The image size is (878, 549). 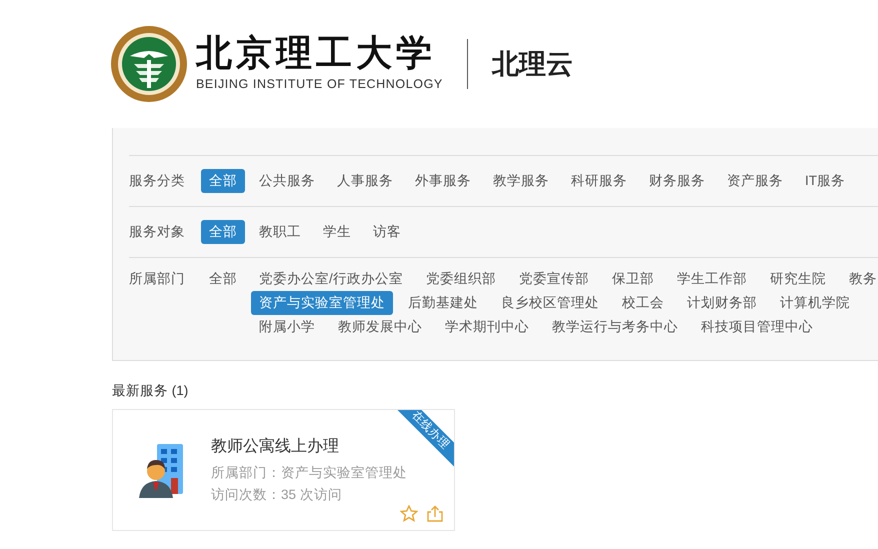 What do you see at coordinates (275, 446) in the screenshot?
I see `service-title: 教师公寓线上办理` at bounding box center [275, 446].